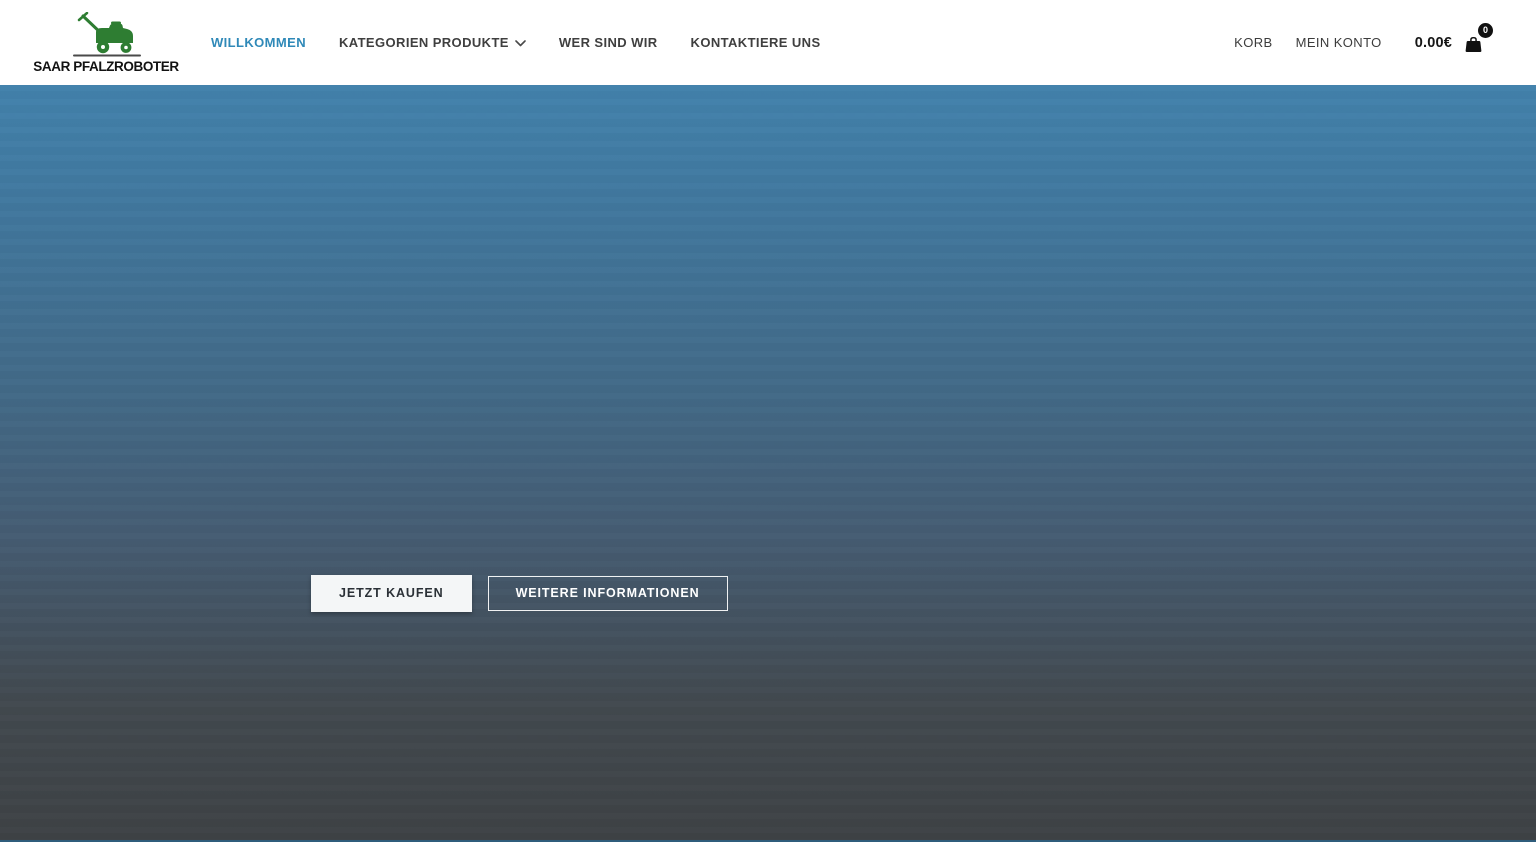 The image size is (1536, 864). I want to click on nav-kategorien-produkte: KATEGORIEN PRODUKTE, so click(432, 42).